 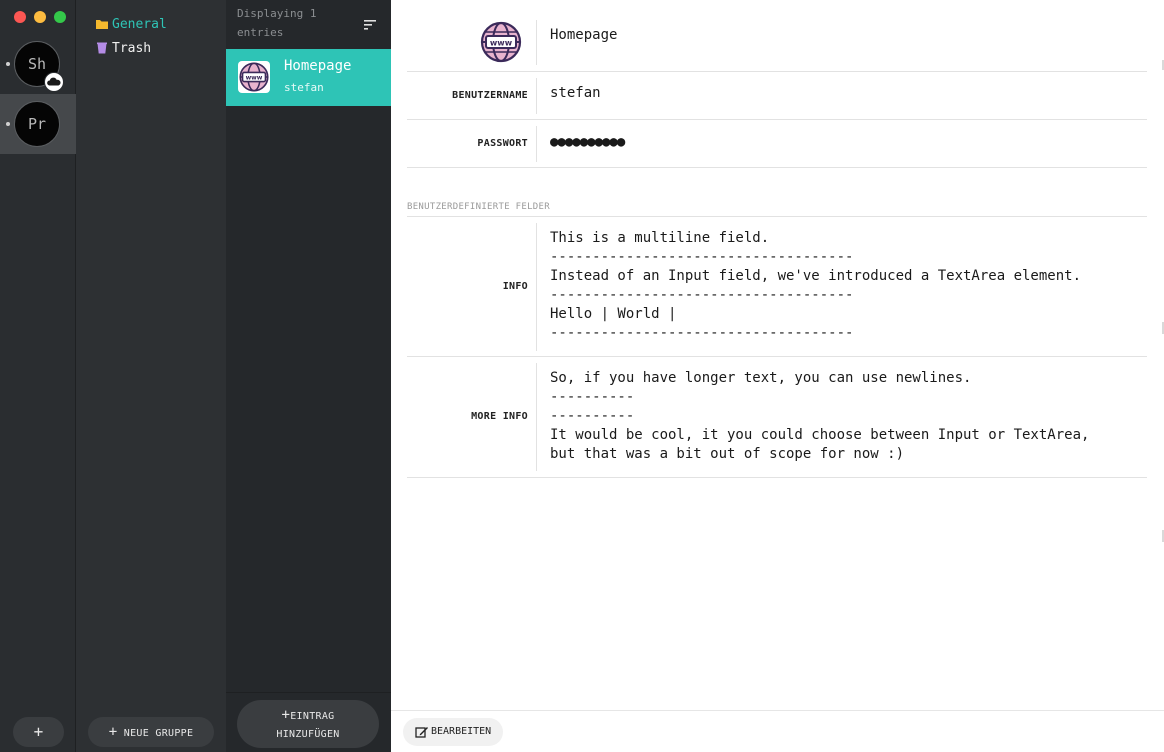 I want to click on group-label: Trash, so click(x=132, y=48).